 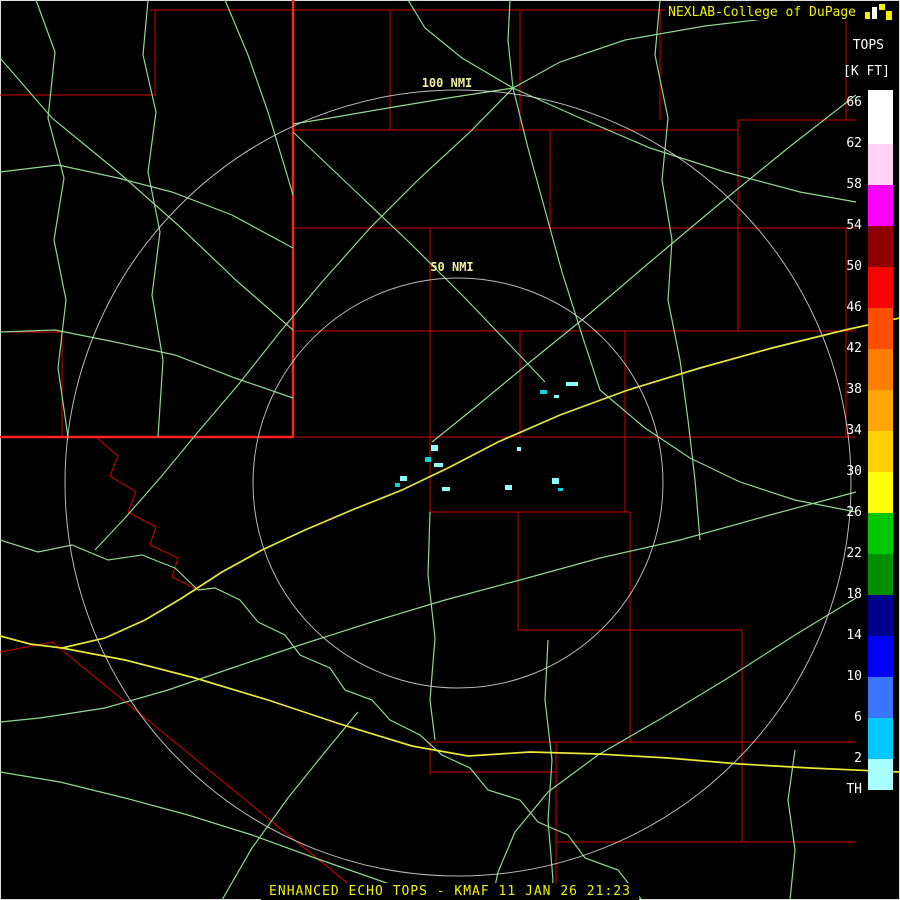 I want to click on legend-tick-label: 62, so click(x=854, y=143).